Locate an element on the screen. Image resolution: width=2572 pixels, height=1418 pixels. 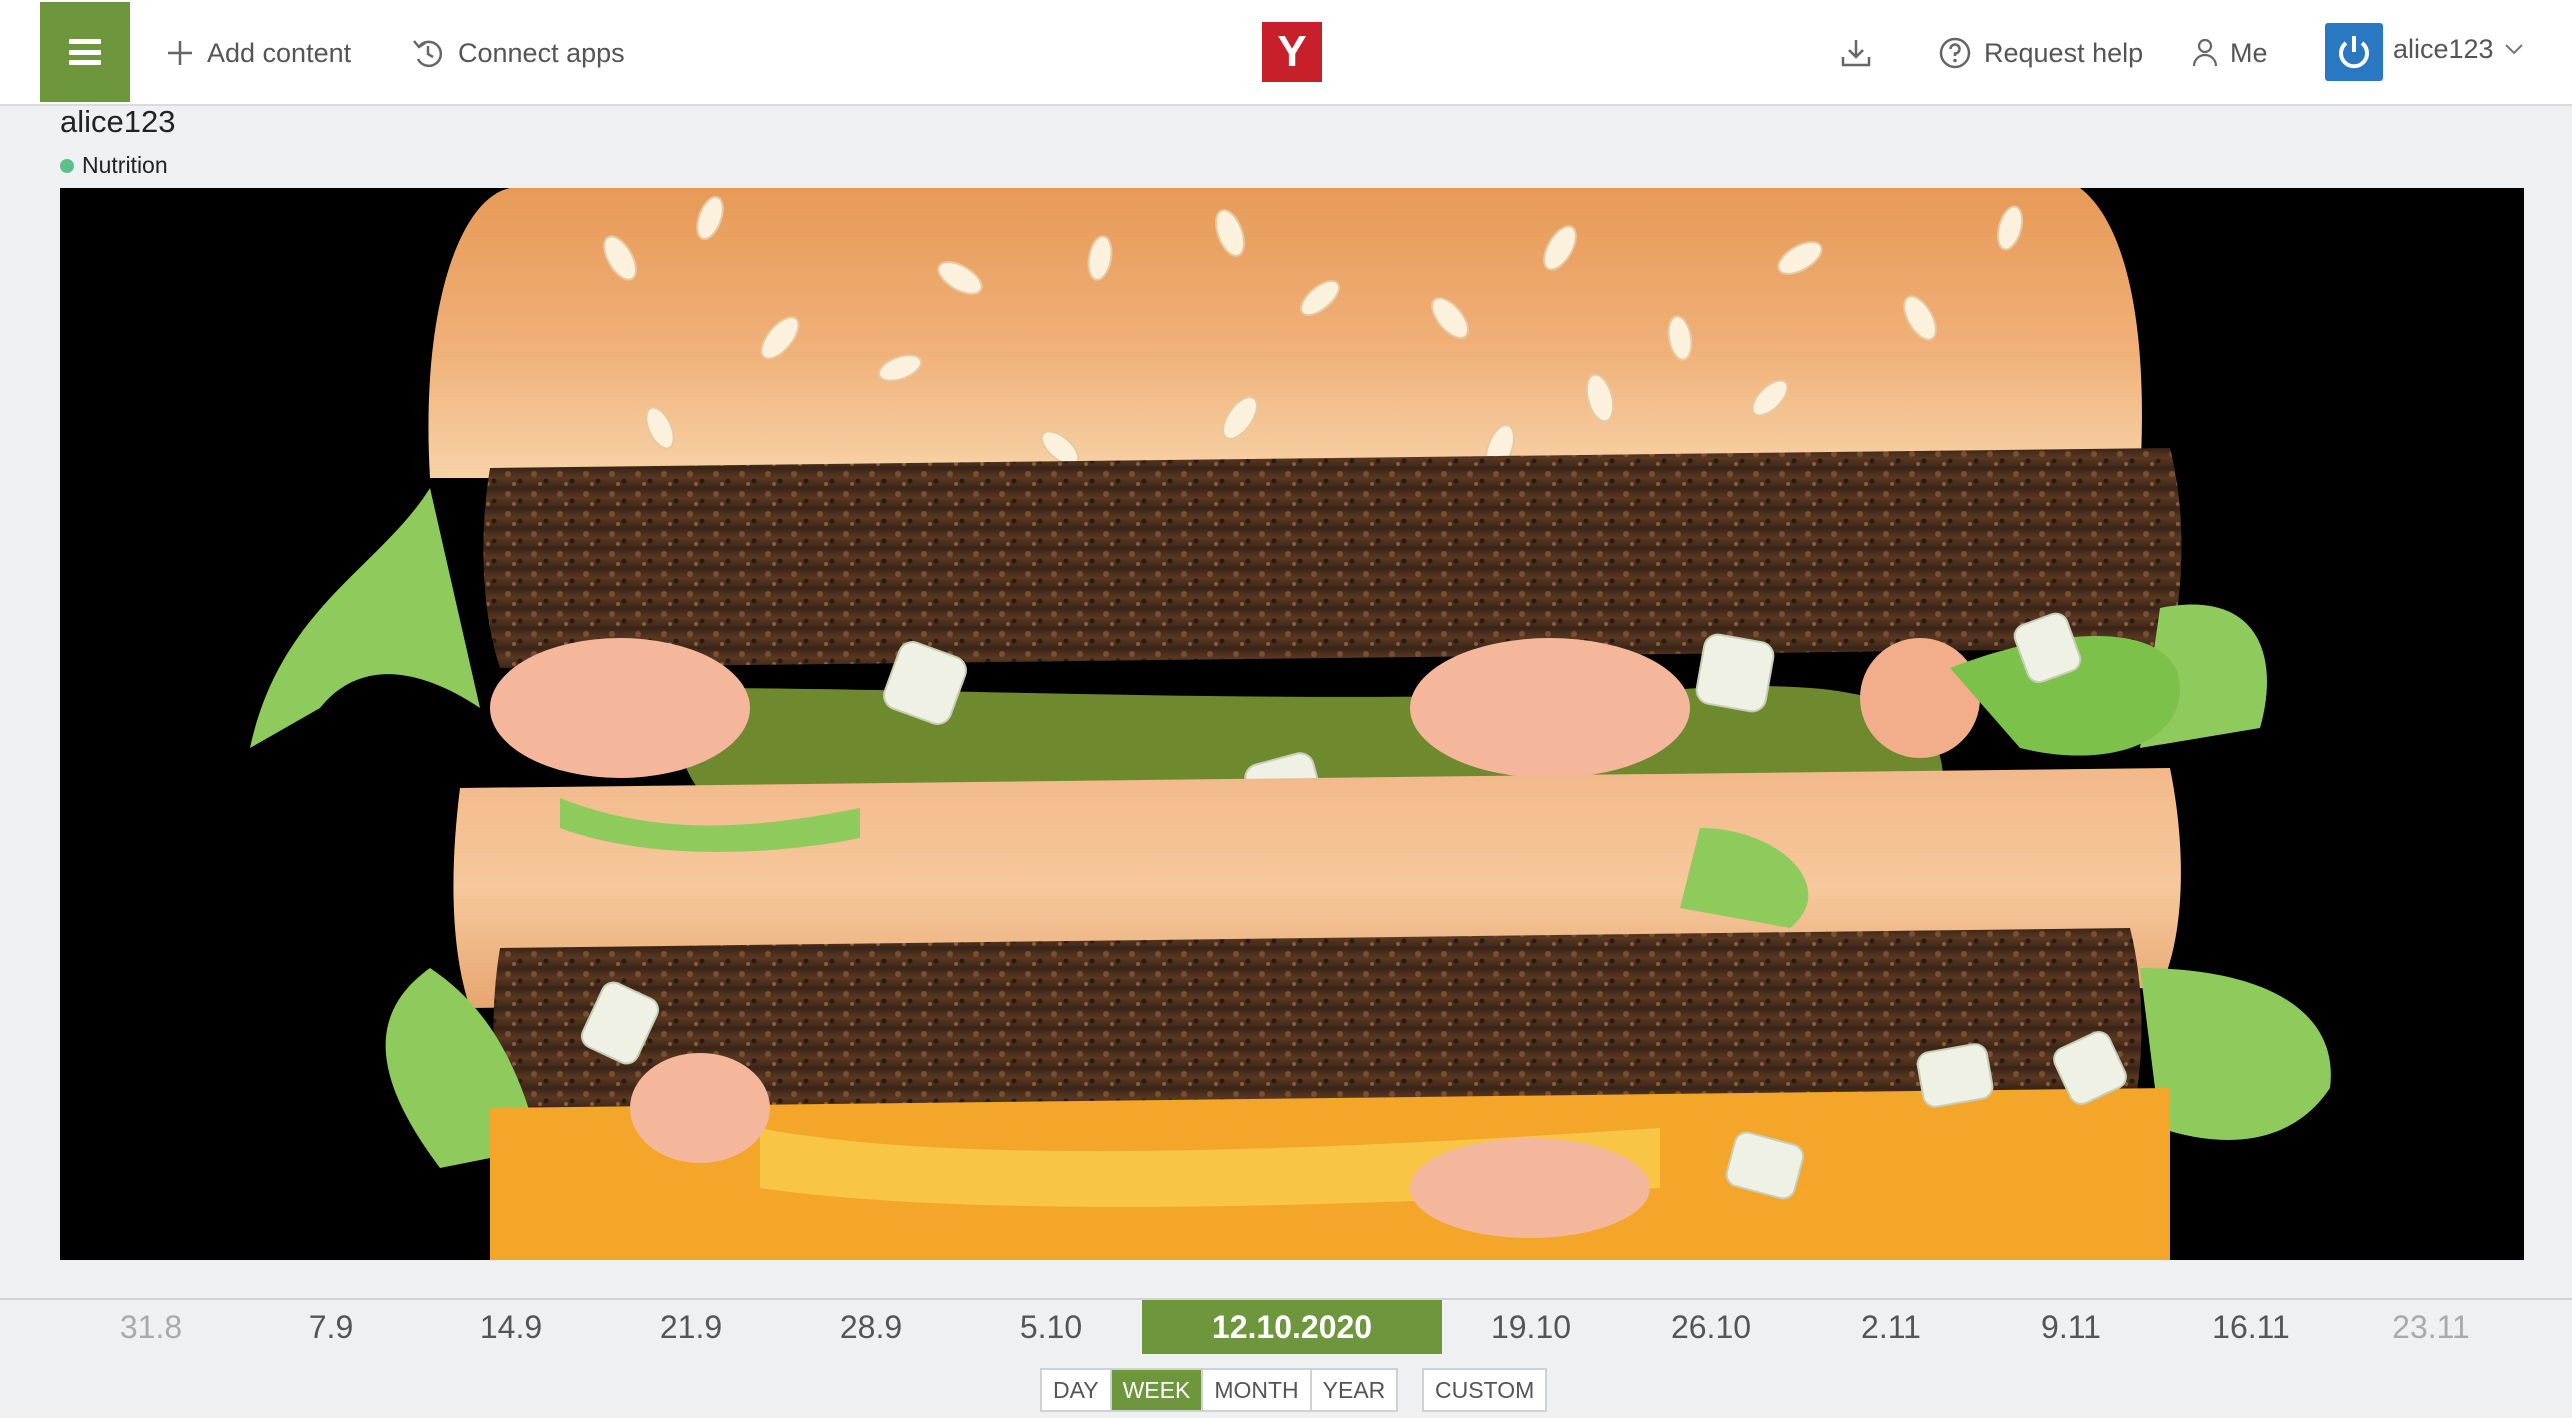
power-icon is located at coordinates (2354, 52).